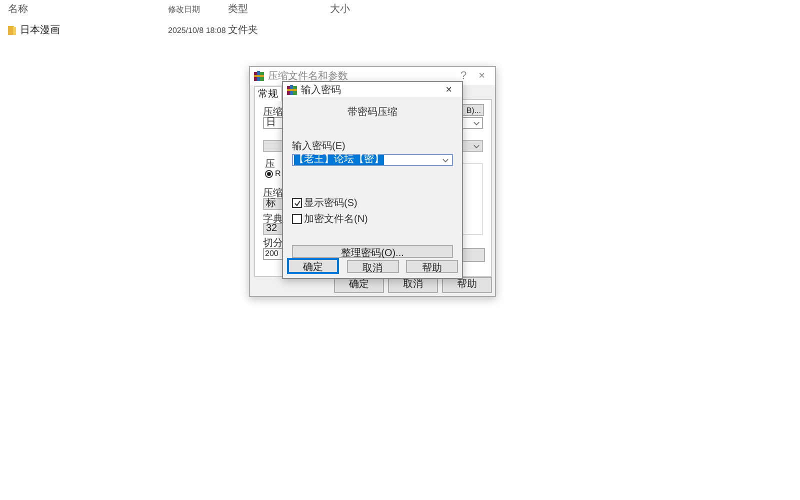 The width and height of the screenshot is (800, 500). Describe the element at coordinates (373, 112) in the screenshot. I see `dialog-heading: 带密码压缩` at that location.